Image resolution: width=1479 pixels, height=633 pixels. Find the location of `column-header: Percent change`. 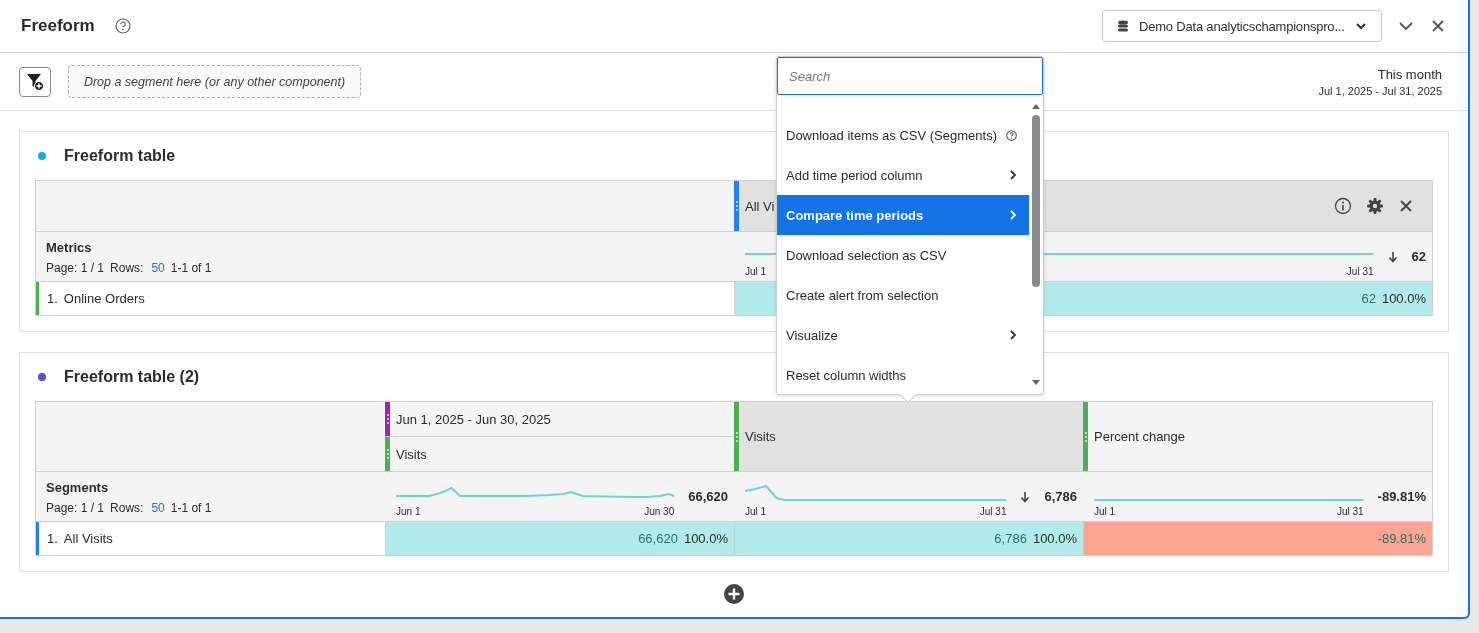

column-header: Percent change is located at coordinates (1257, 437).